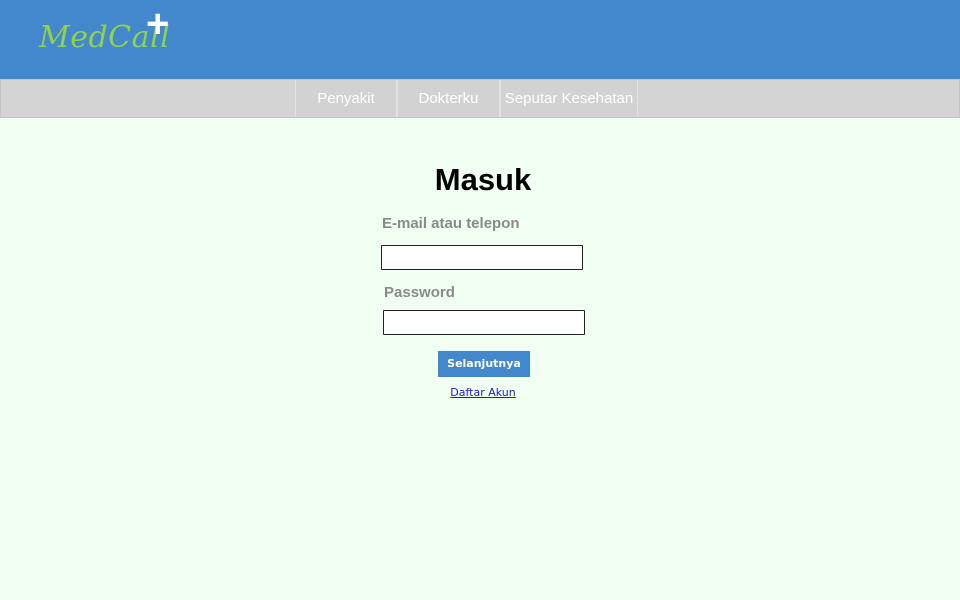 The image size is (960, 600). Describe the element at coordinates (158, 24) in the screenshot. I see `plus-icon: +` at that location.